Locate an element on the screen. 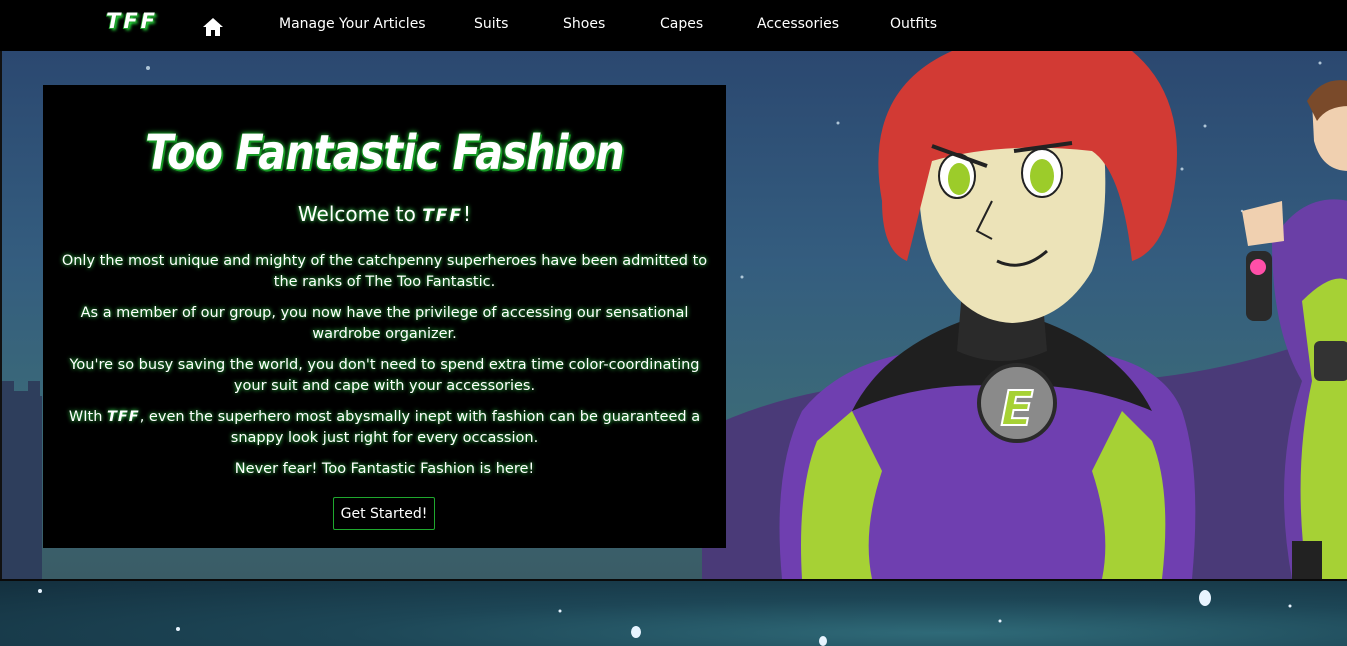  welcome-brand: TFF is located at coordinates (443, 216).